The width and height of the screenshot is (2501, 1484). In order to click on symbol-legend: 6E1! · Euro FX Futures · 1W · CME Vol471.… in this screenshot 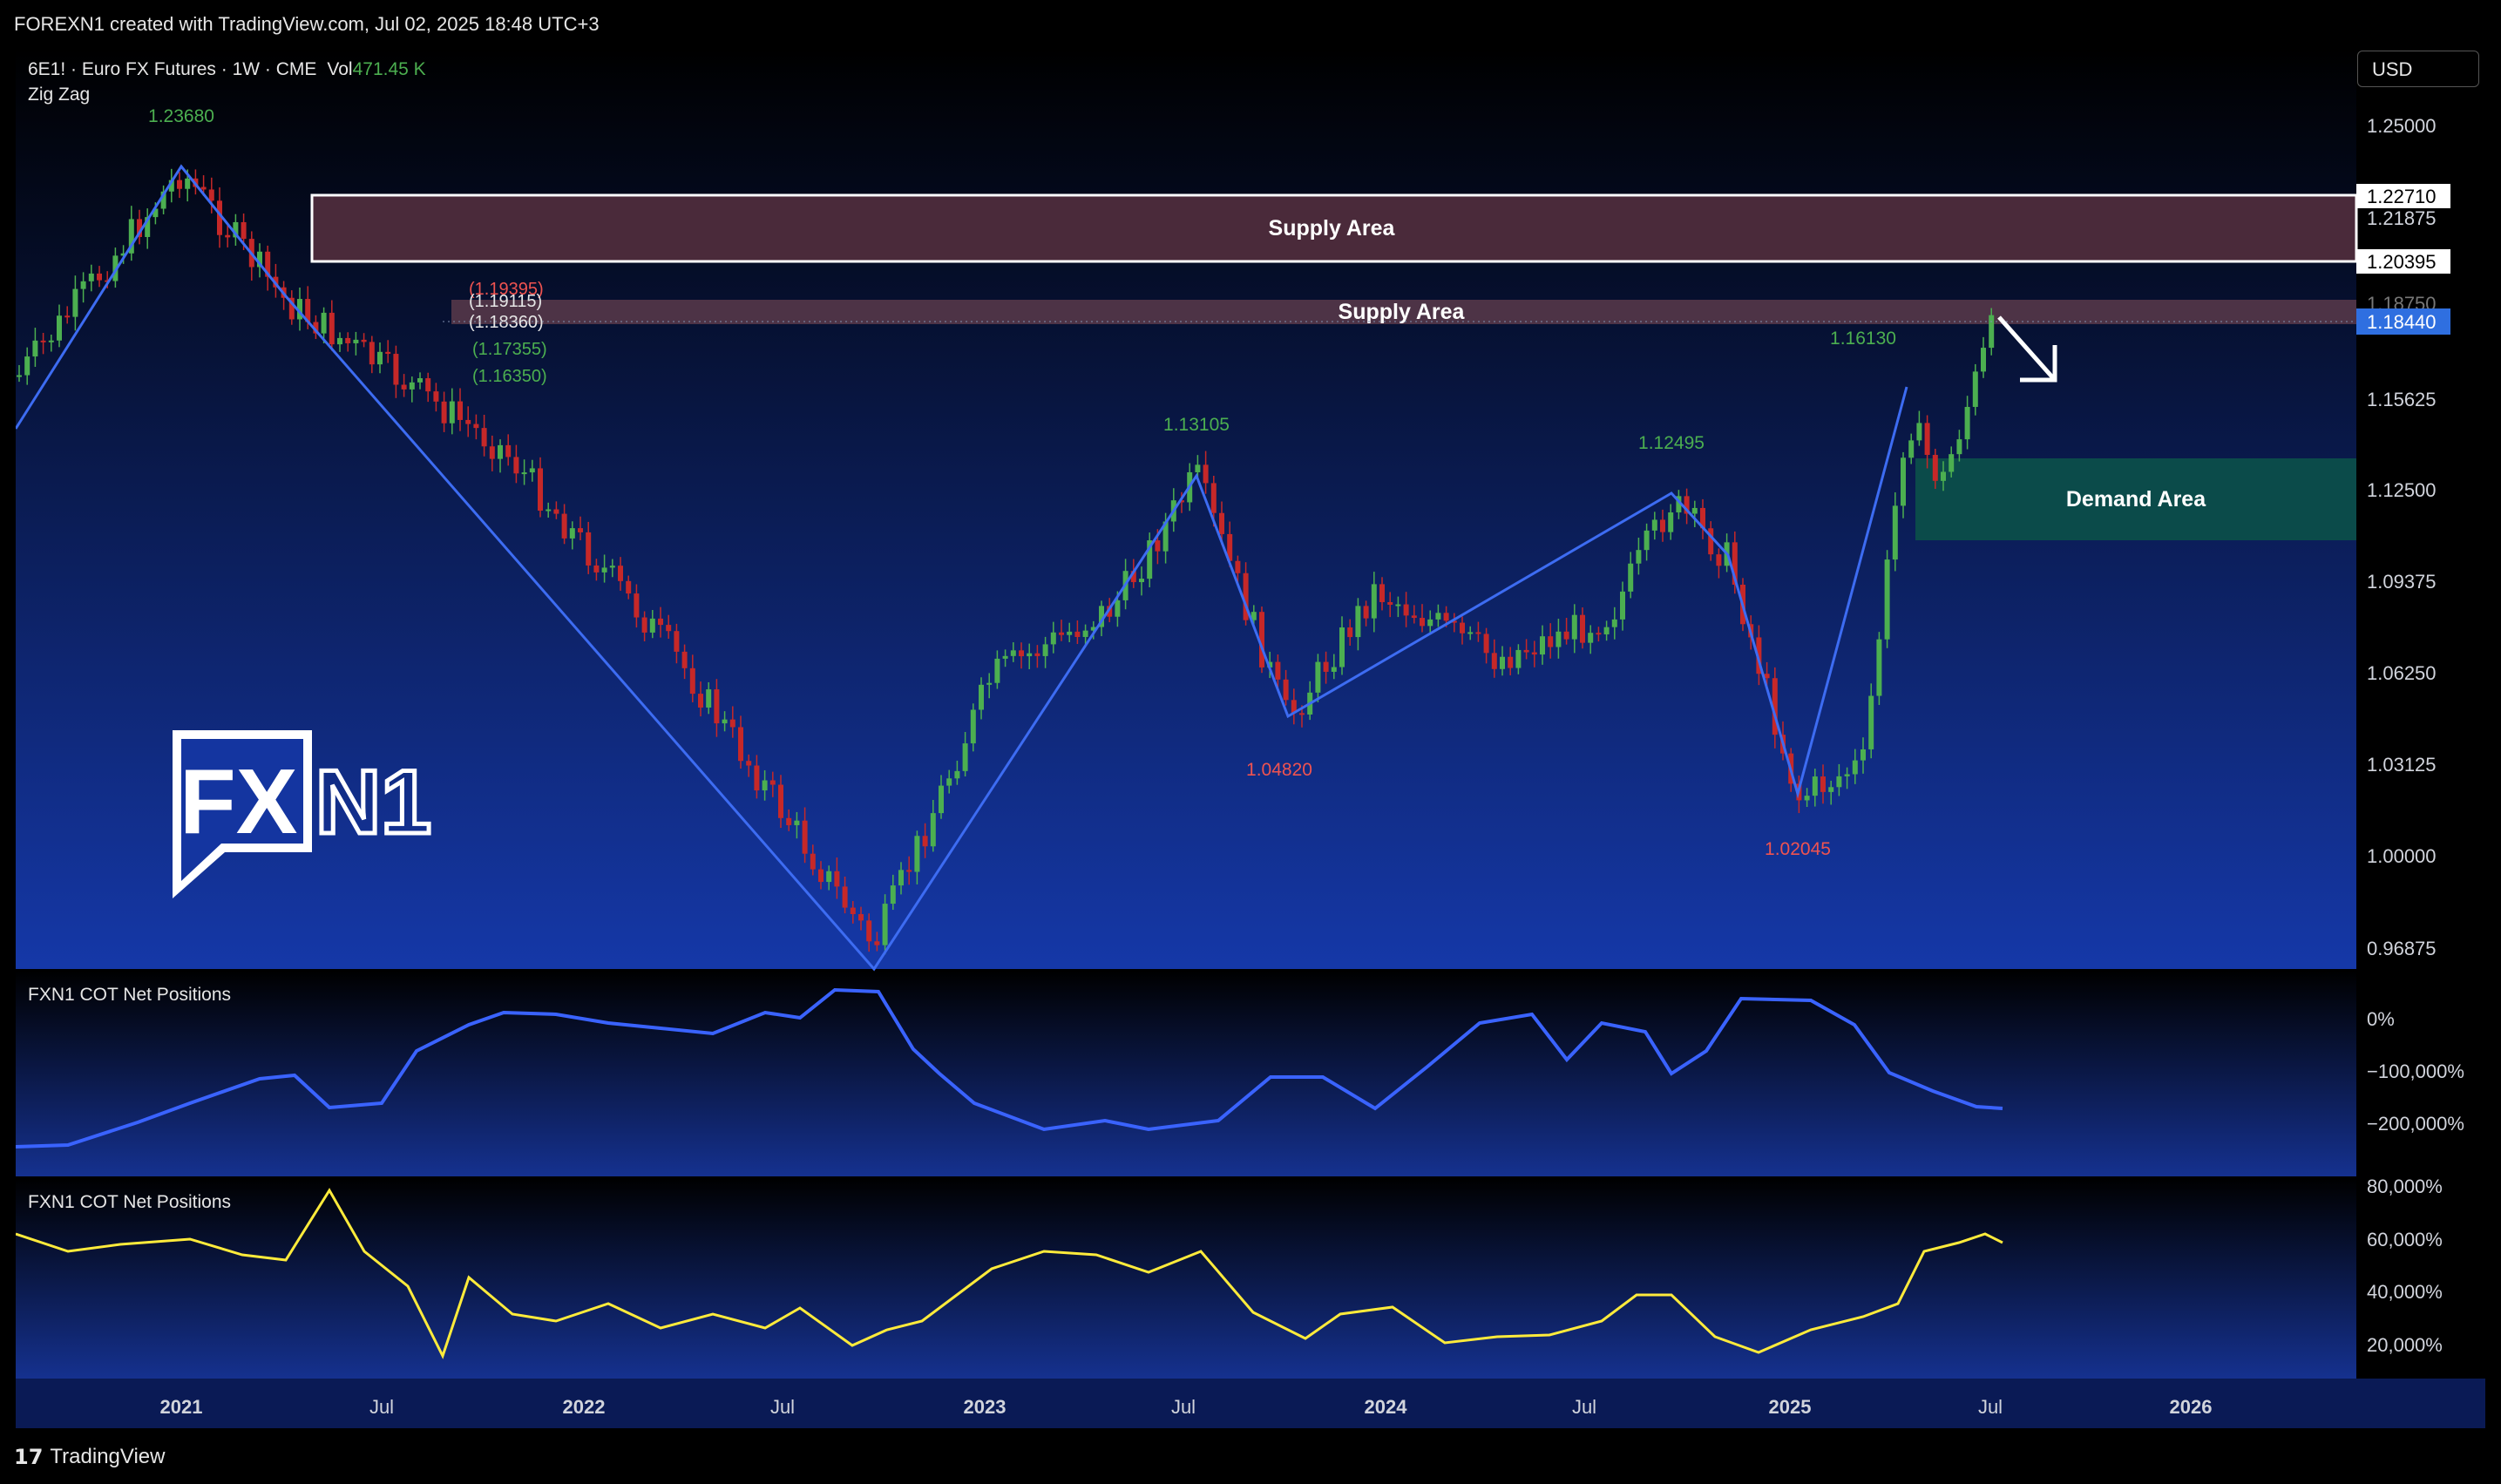, I will do `click(227, 69)`.